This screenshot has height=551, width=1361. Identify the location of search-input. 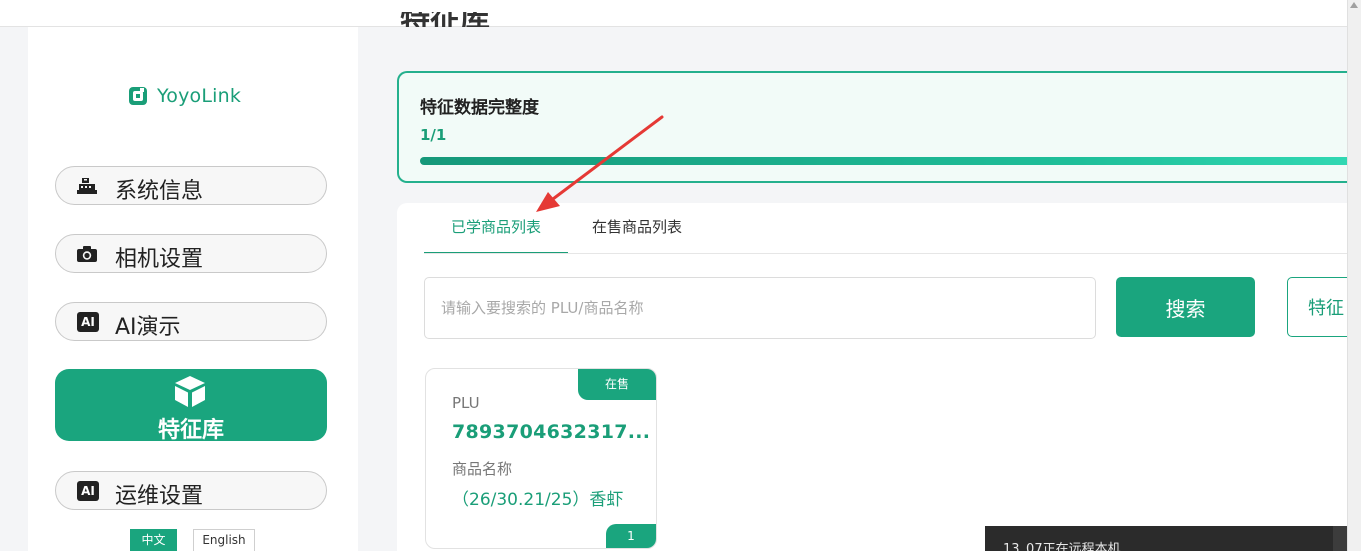
(760, 308).